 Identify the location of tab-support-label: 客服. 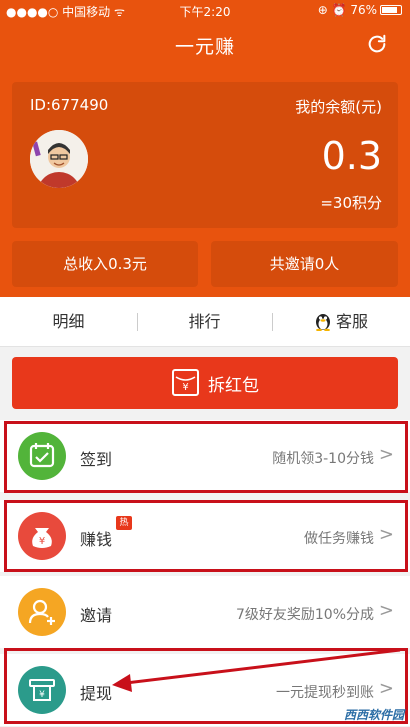
(351, 321).